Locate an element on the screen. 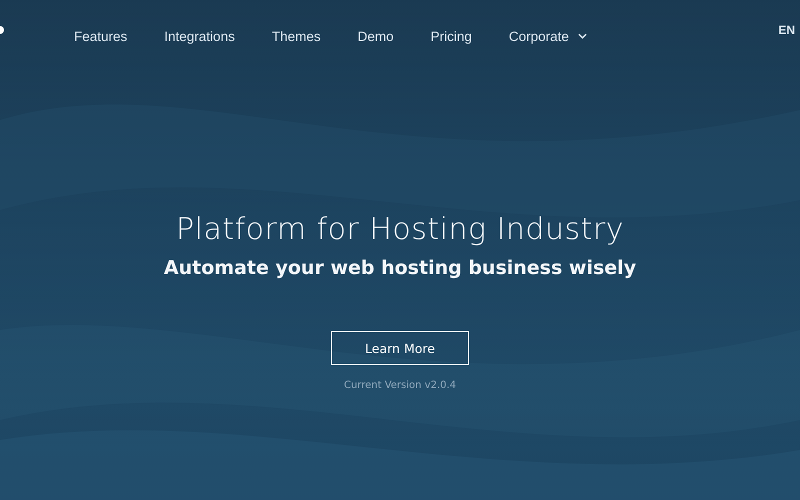 Image resolution: width=800 pixels, height=500 pixels. nav-link: Themes is located at coordinates (296, 36).